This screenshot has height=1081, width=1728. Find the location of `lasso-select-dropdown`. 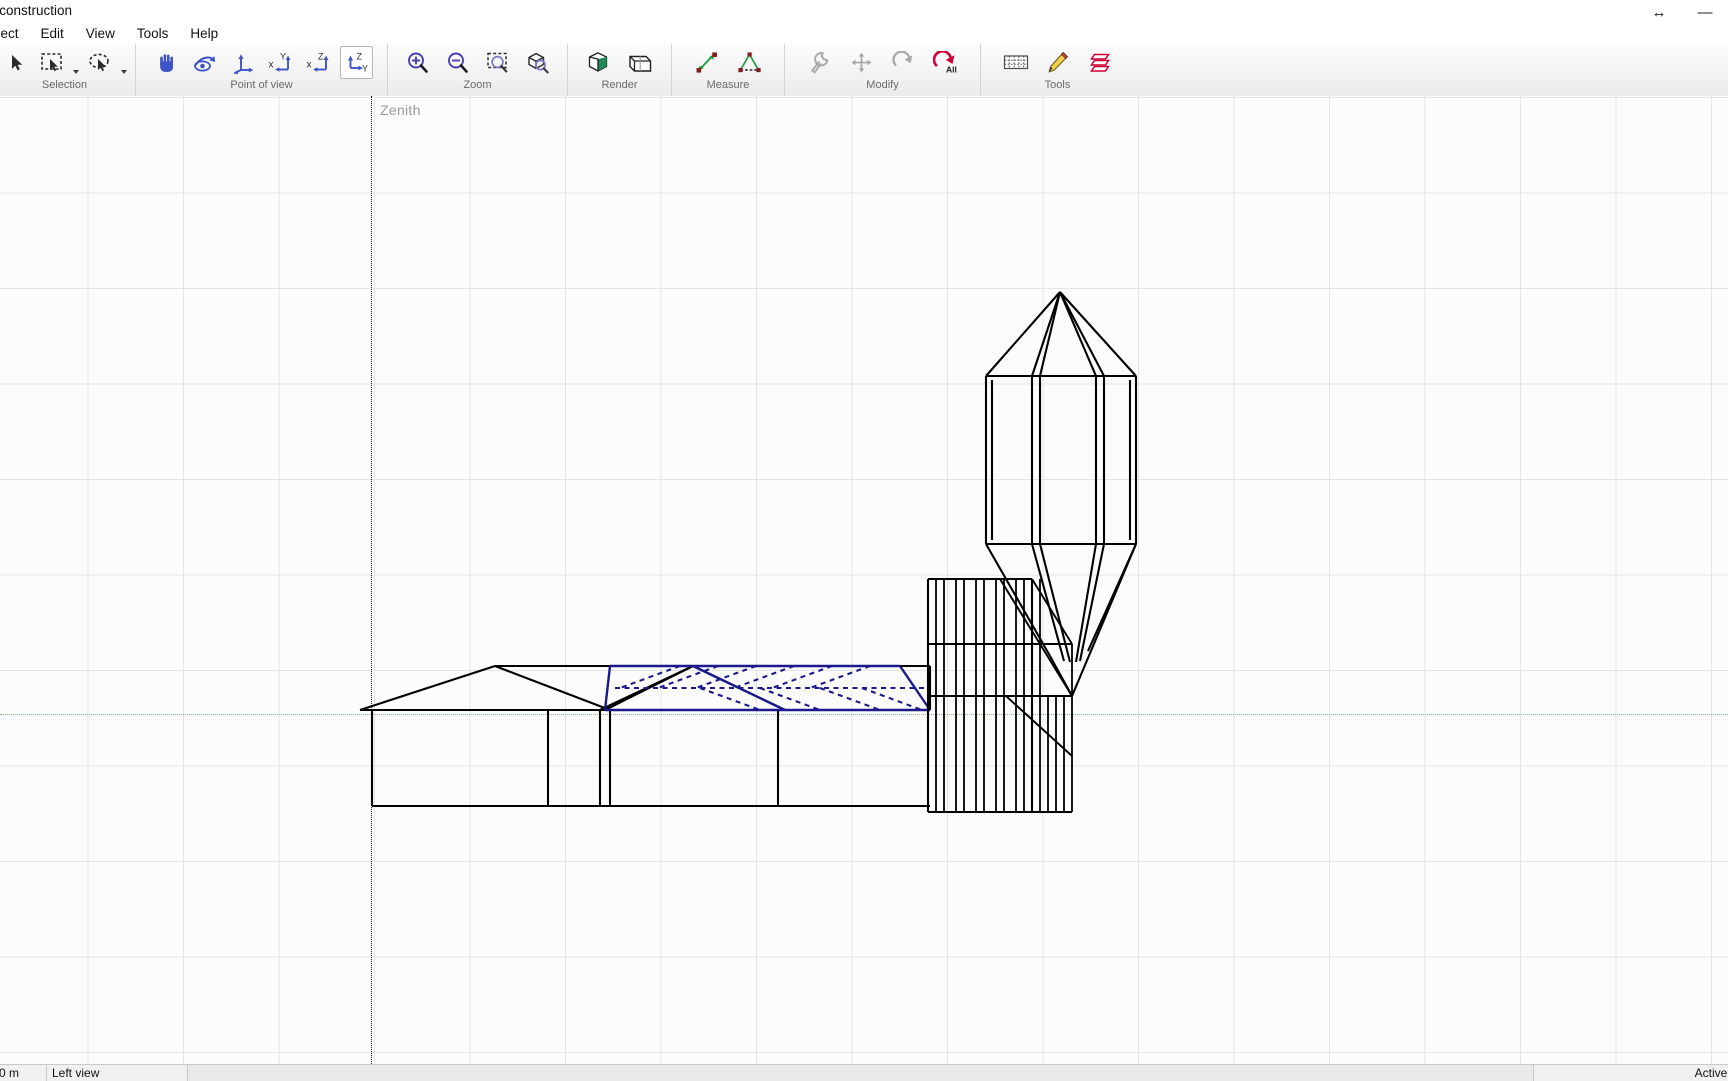

lasso-select-dropdown is located at coordinates (123, 63).